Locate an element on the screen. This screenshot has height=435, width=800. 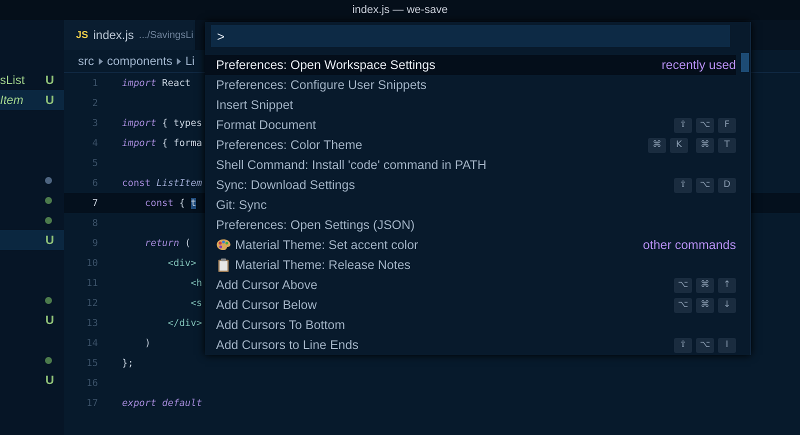
group-label: recently used is located at coordinates (699, 65).